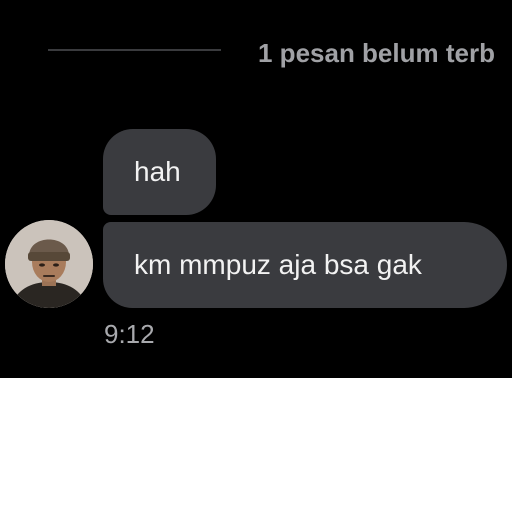 The image size is (512, 512). I want to click on avatar-photo-icon, so click(49, 264).